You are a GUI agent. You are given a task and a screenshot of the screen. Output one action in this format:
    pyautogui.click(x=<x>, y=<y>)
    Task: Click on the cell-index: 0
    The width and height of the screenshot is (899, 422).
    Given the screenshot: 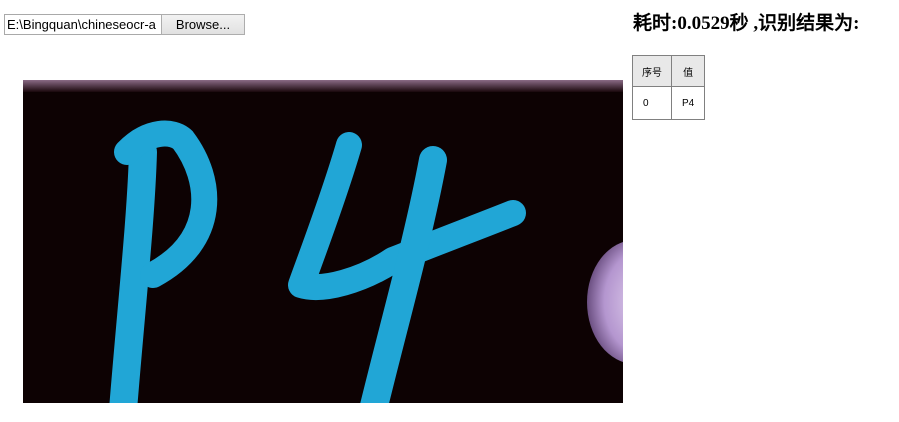 What is the action you would take?
    pyautogui.click(x=652, y=103)
    